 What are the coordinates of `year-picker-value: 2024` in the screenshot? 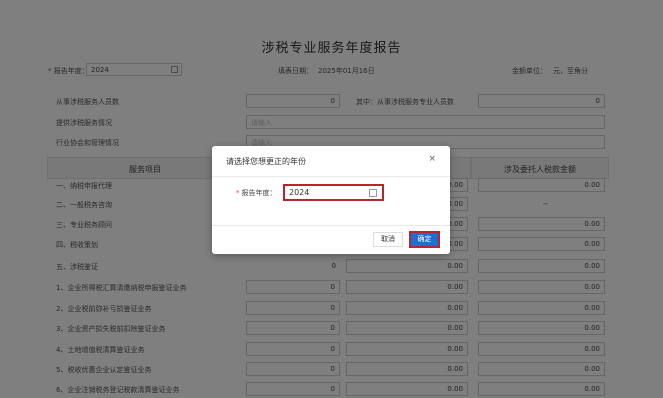 It's located at (299, 192).